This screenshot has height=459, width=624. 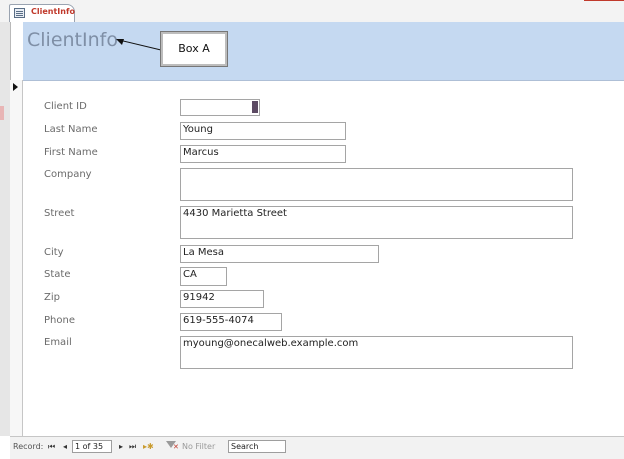 I want to click on first-record-button: ⏮, so click(x=51, y=447).